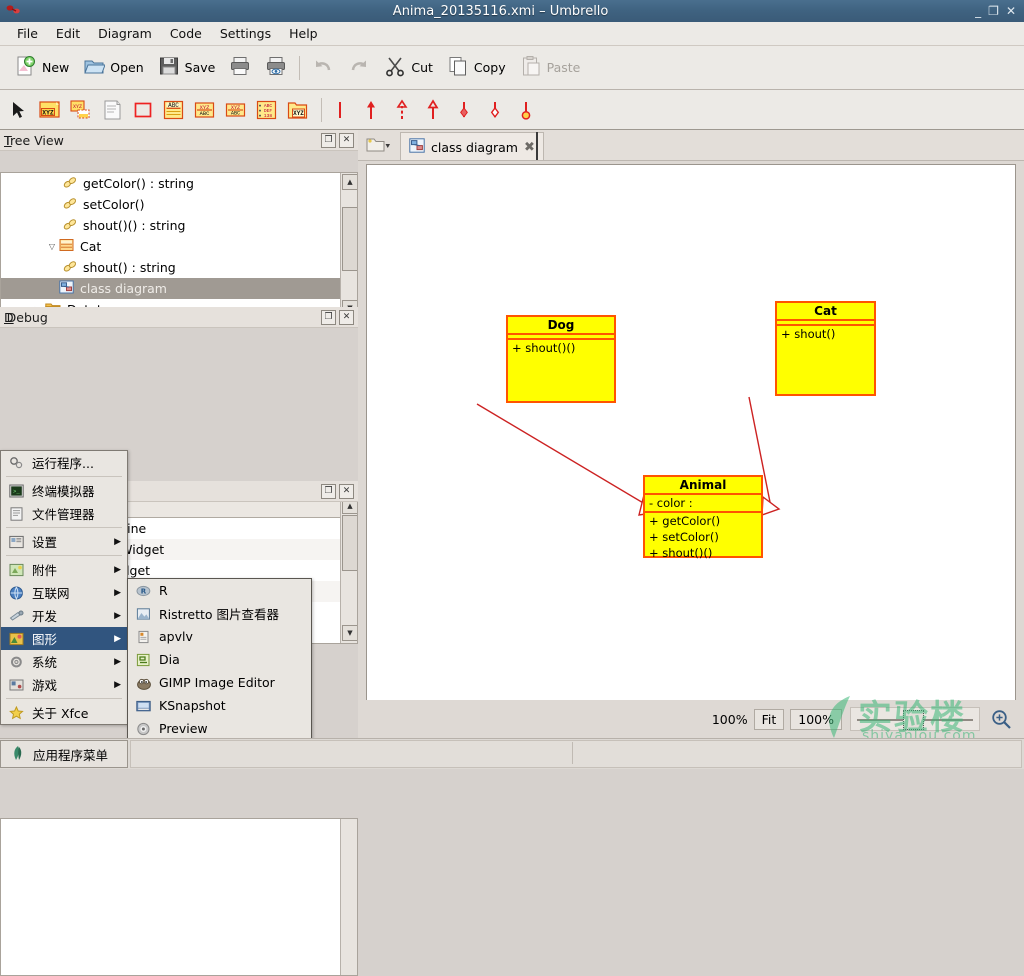 This screenshot has width=1024, height=976. What do you see at coordinates (993, 11) in the screenshot?
I see `maximize-button: ❐` at bounding box center [993, 11].